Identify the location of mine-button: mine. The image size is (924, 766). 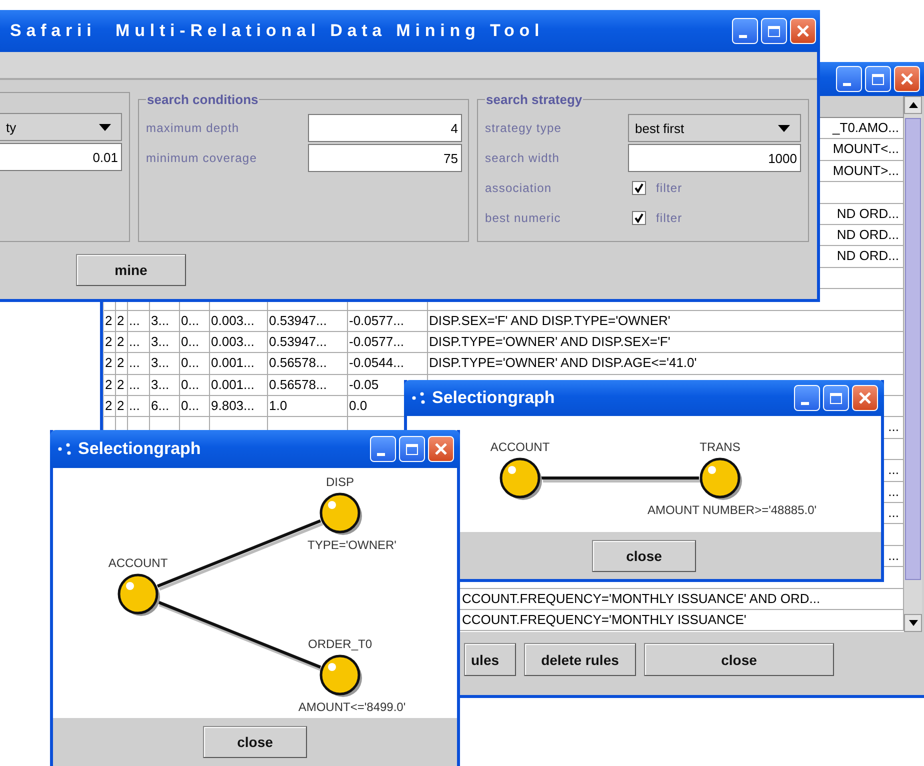
(131, 270).